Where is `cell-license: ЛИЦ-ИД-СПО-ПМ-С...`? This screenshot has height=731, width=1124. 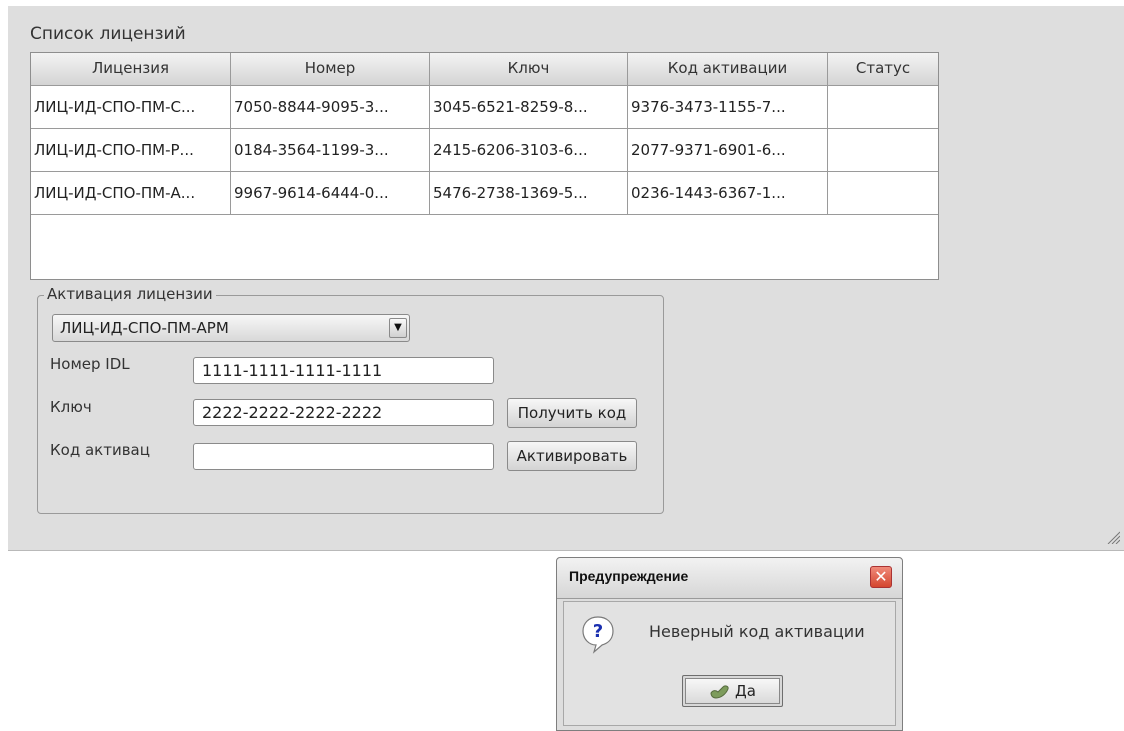 cell-license: ЛИЦ-ИД-СПО-ПМ-С... is located at coordinates (131, 107).